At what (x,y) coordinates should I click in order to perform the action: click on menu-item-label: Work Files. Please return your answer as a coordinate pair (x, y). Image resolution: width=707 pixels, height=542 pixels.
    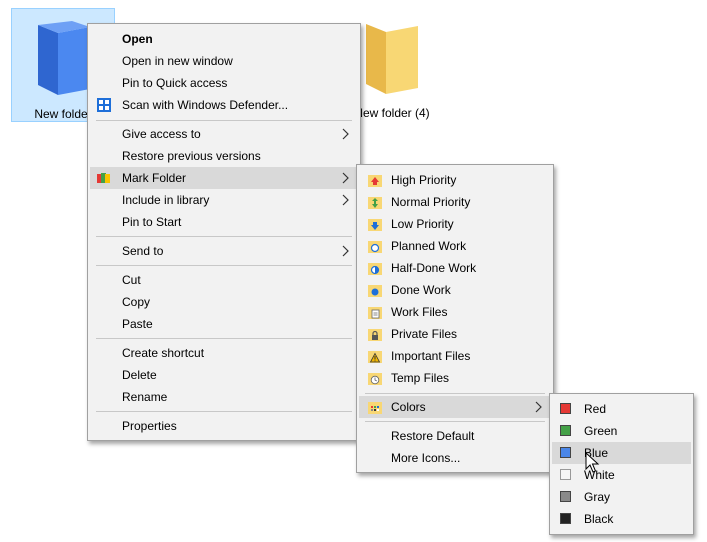
    Looking at the image, I should click on (419, 312).